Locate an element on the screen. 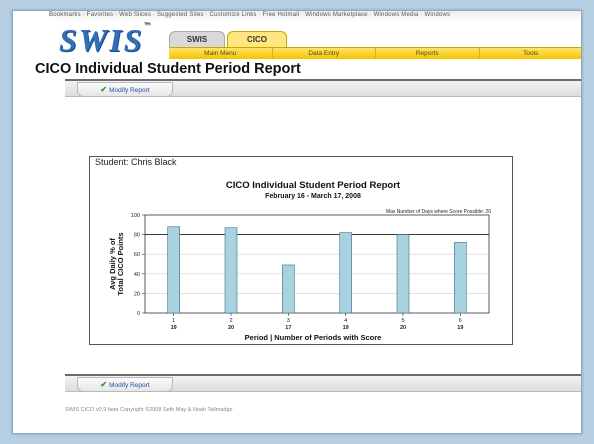 The height and width of the screenshot is (444, 594). chart-subtitle: February 16 - March 17, 2008 is located at coordinates (313, 196).